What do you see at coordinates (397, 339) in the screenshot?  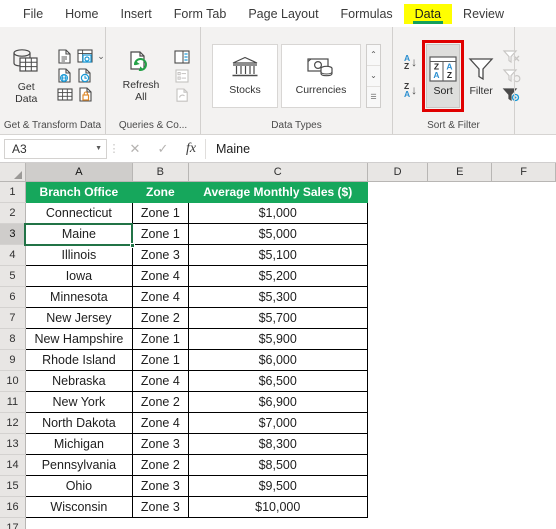 I see `cell-D8` at bounding box center [397, 339].